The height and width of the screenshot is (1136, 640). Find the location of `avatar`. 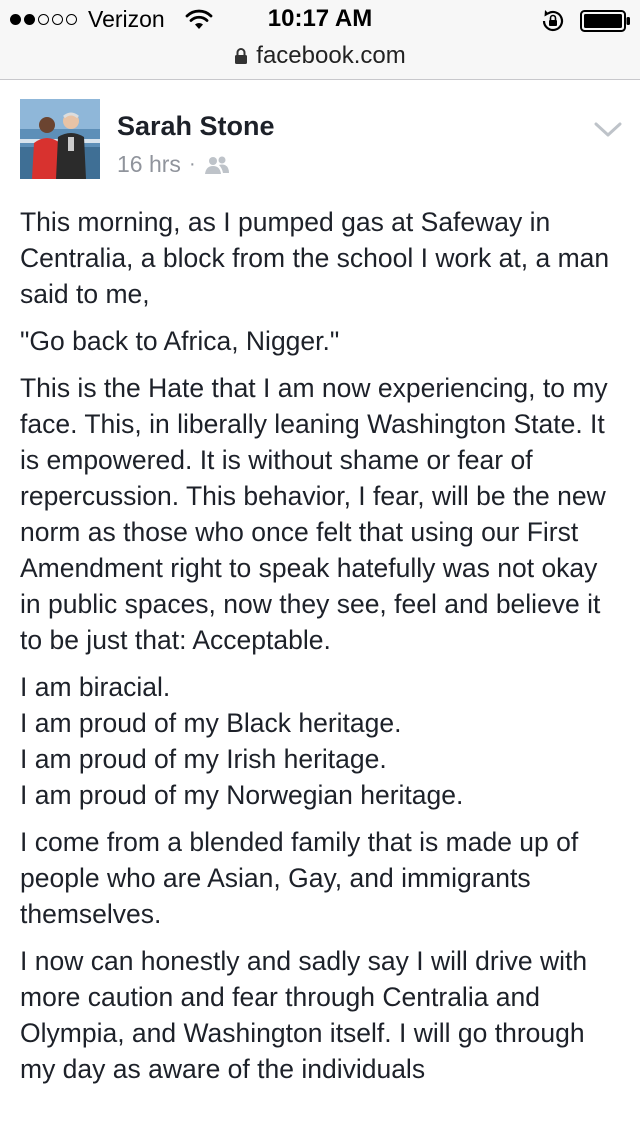

avatar is located at coordinates (60, 139).